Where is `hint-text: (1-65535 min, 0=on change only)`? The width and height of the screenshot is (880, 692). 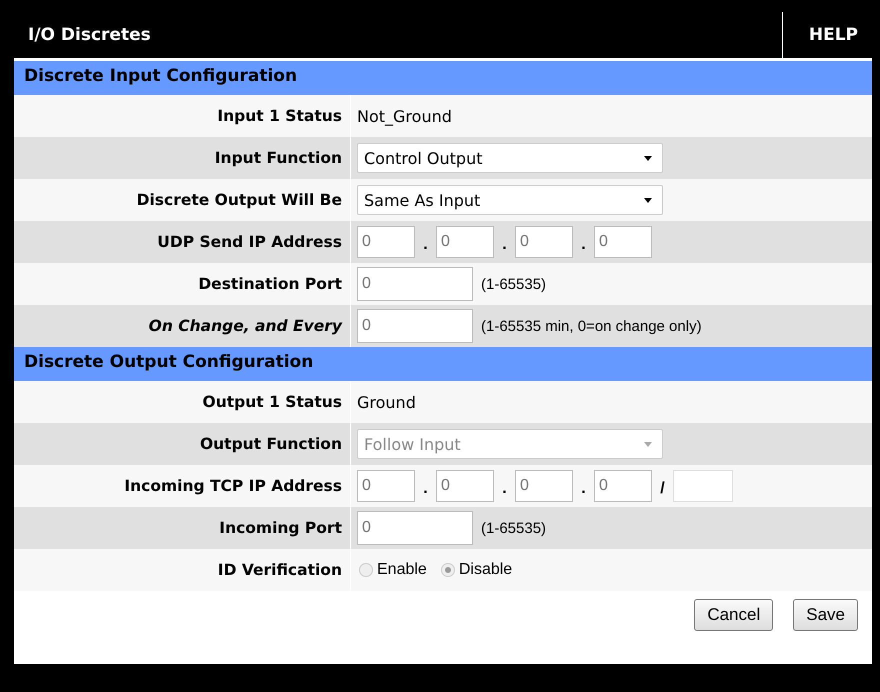
hint-text: (1-65535 min, 0=on change only) is located at coordinates (591, 326).